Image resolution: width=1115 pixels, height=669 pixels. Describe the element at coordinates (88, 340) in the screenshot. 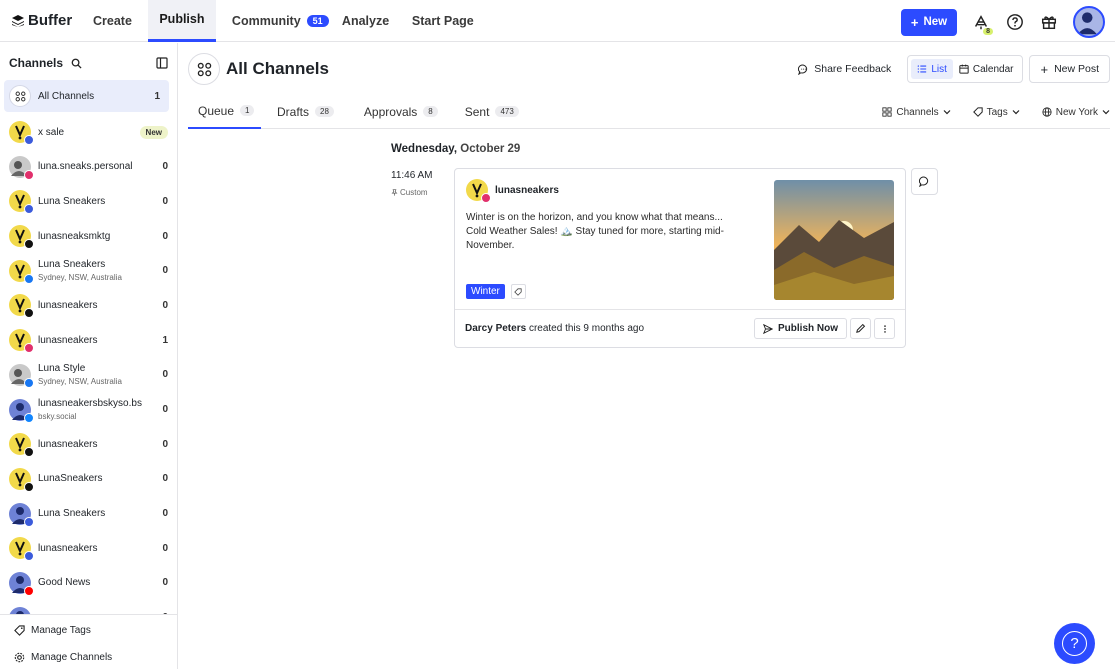

I see `sidebar-channel-item: lunasneakers 1` at that location.